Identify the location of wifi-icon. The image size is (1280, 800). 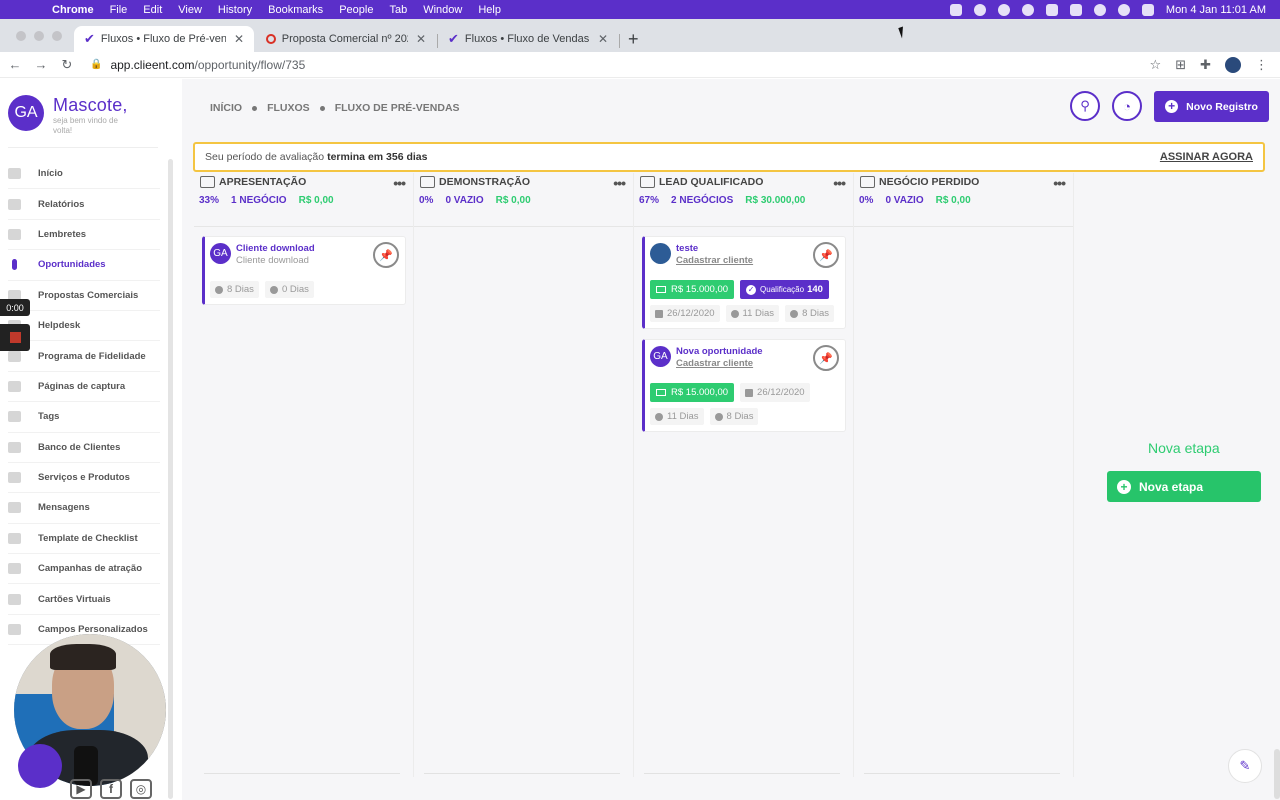
(1099, 9).